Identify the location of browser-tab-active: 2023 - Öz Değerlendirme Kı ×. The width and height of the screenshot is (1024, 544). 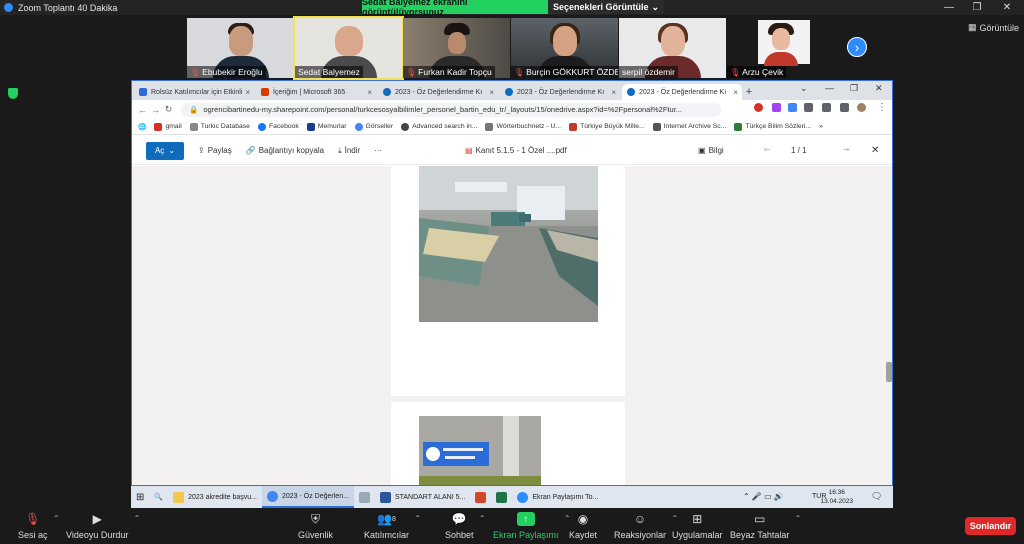
(682, 92).